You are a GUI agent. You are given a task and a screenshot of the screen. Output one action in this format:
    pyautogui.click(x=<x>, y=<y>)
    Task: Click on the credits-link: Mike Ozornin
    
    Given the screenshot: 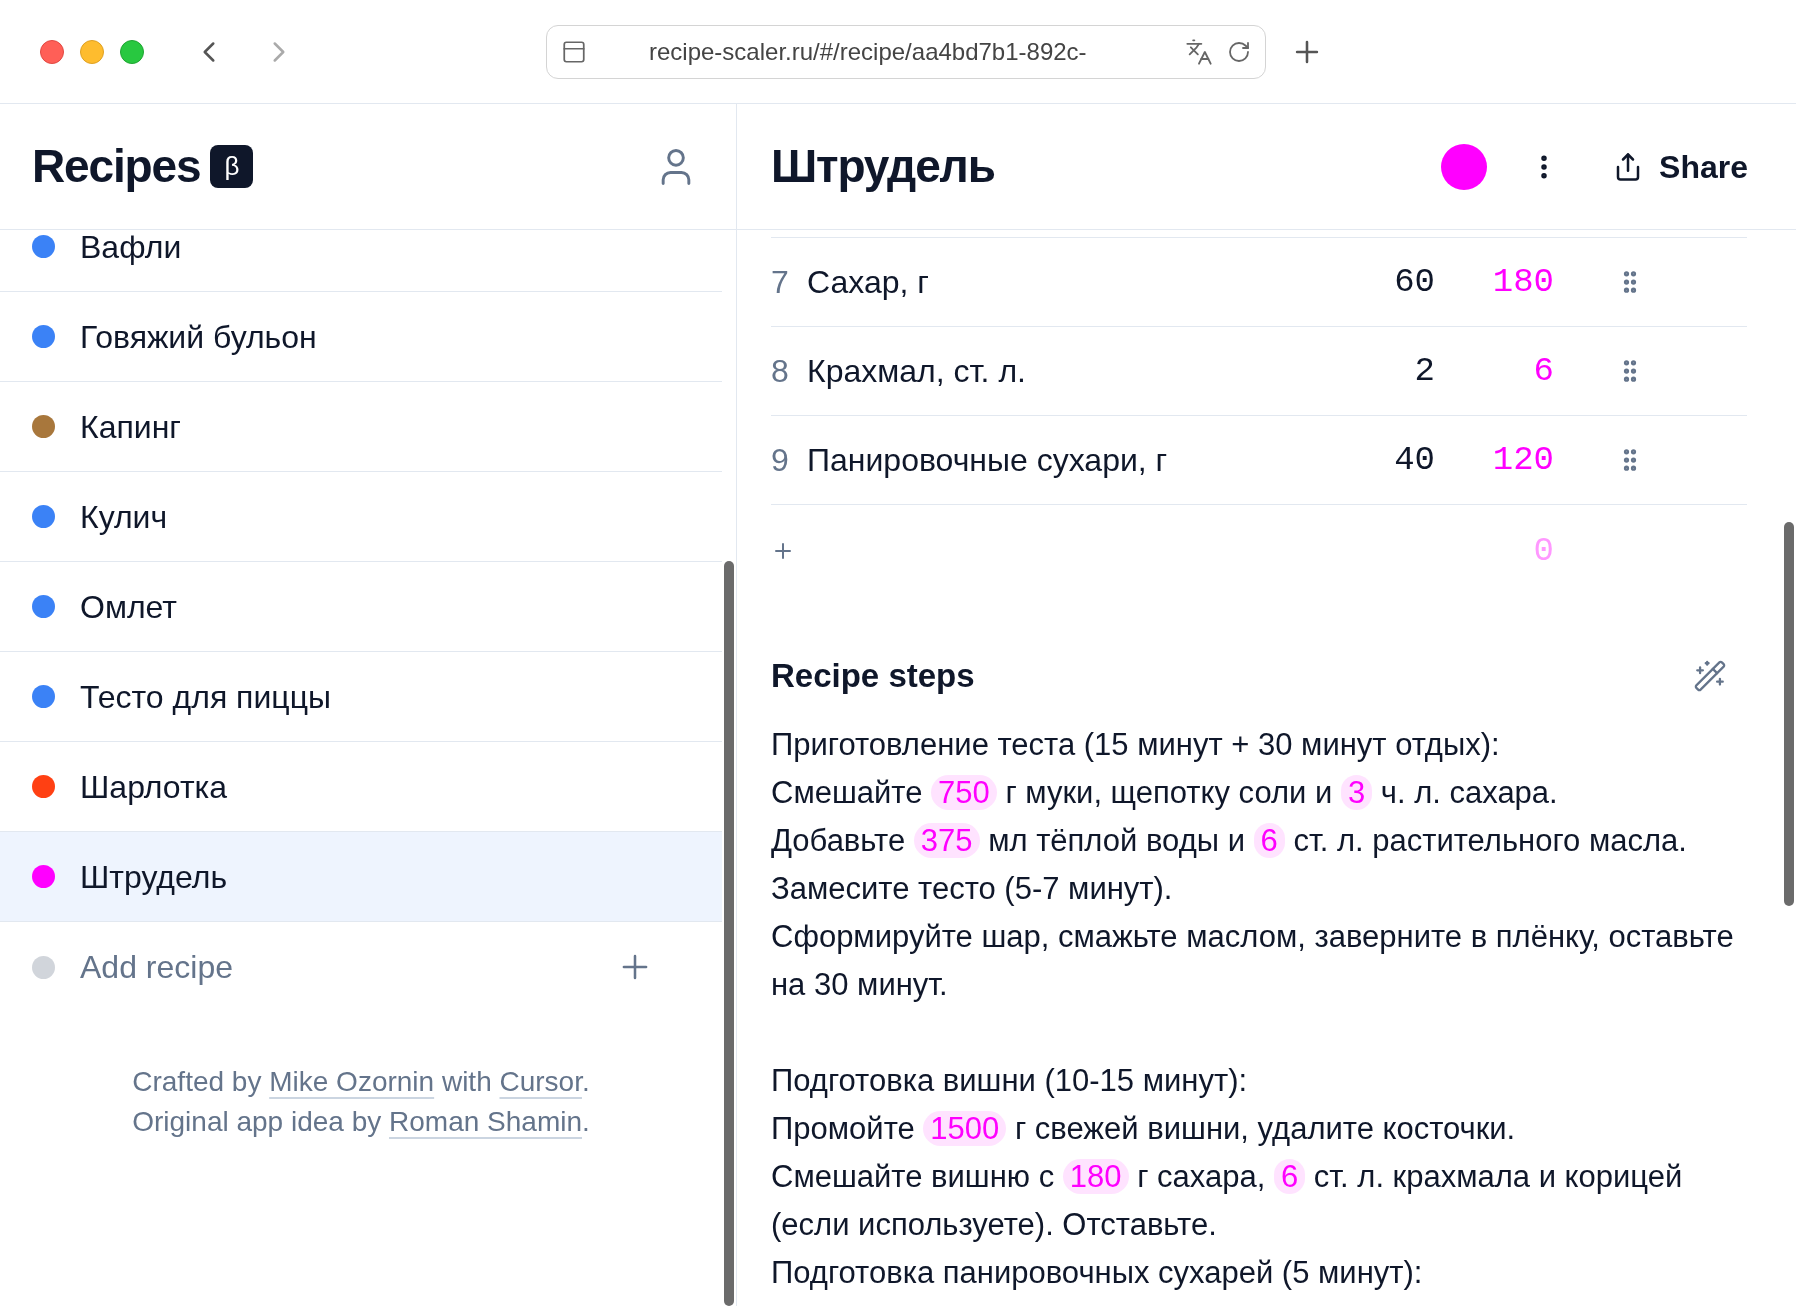 What is the action you would take?
    pyautogui.click(x=352, y=1081)
    